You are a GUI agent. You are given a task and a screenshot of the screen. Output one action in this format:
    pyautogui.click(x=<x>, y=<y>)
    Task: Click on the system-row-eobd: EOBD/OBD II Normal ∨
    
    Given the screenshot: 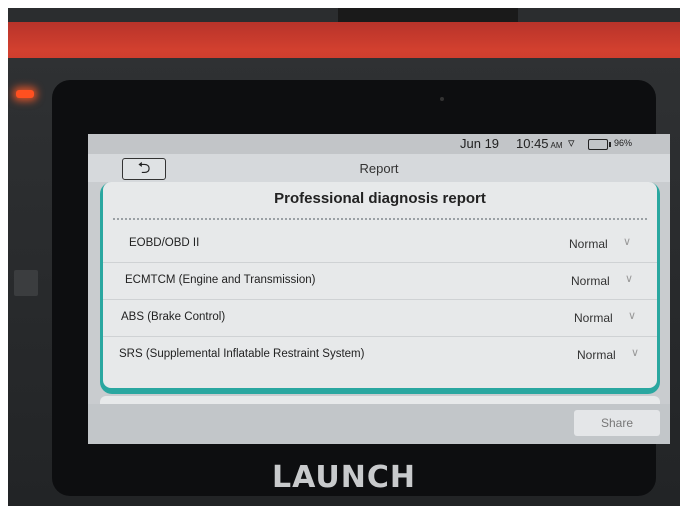 What is the action you would take?
    pyautogui.click(x=380, y=244)
    